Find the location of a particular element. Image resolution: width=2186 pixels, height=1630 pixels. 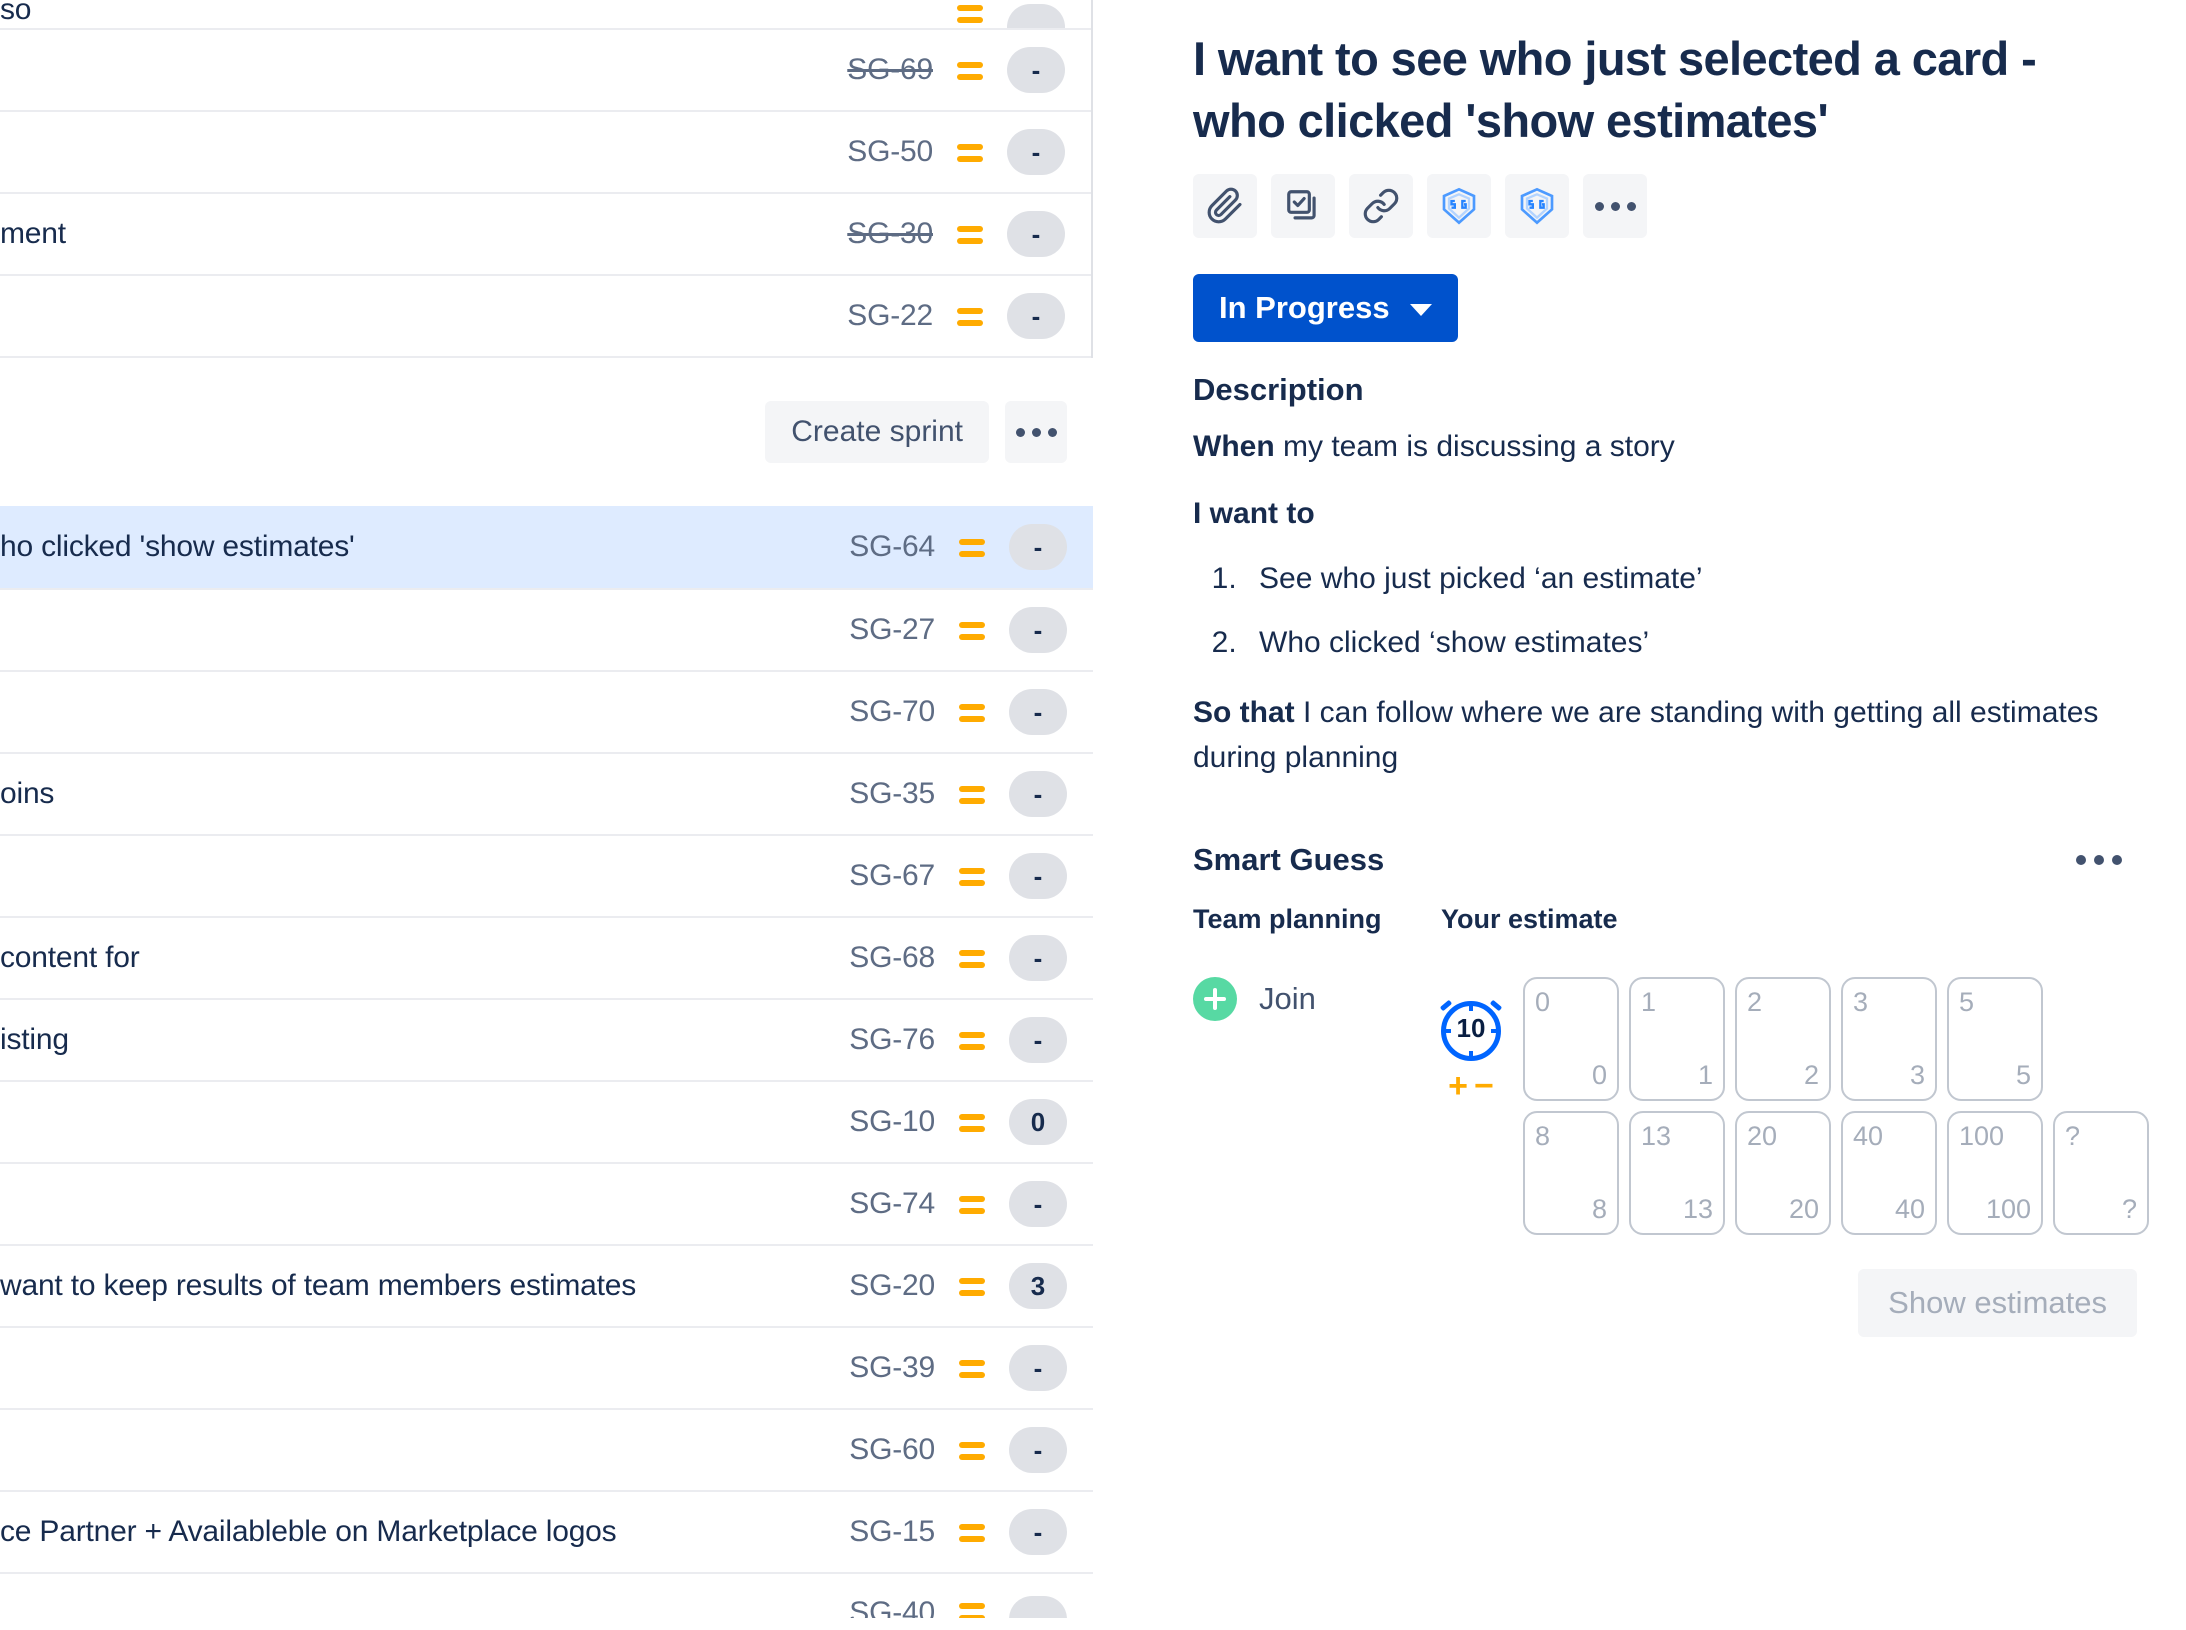

more-icon-button is located at coordinates (1615, 206).